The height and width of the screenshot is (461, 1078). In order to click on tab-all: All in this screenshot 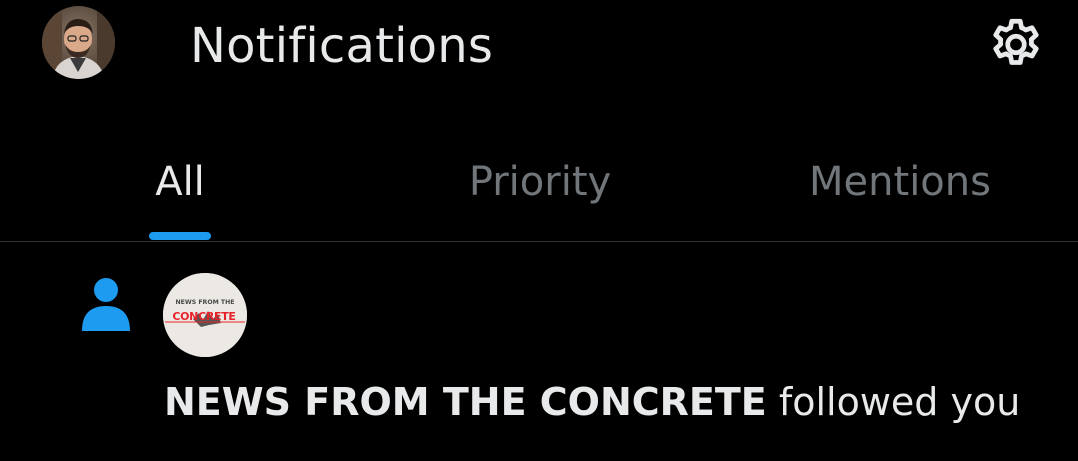, I will do `click(180, 195)`.